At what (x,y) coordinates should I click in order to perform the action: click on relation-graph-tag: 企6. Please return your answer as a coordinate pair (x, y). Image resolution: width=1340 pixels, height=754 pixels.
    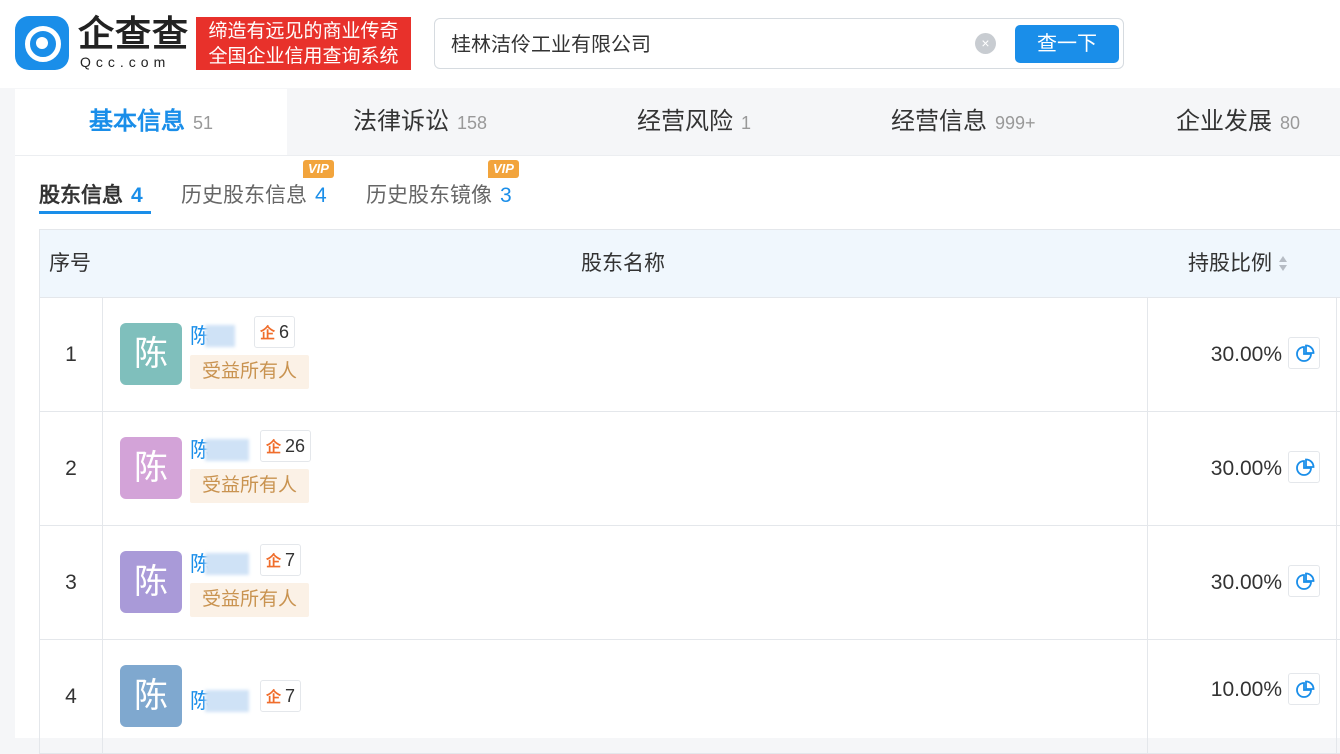
    Looking at the image, I should click on (275, 332).